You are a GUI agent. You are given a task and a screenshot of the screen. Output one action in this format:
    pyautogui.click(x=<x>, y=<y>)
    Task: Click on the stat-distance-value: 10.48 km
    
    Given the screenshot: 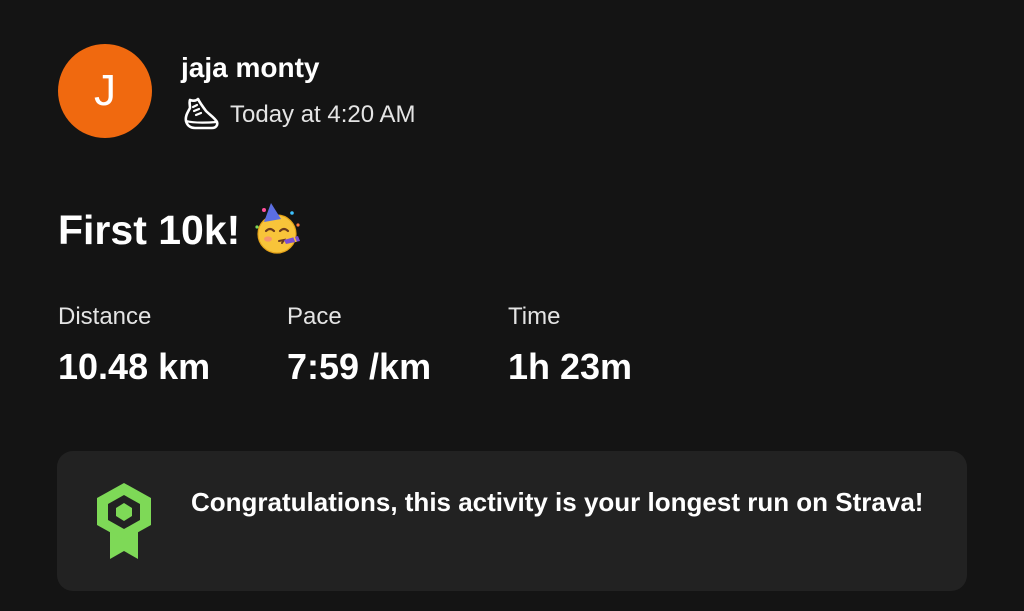 What is the action you would take?
    pyautogui.click(x=134, y=366)
    